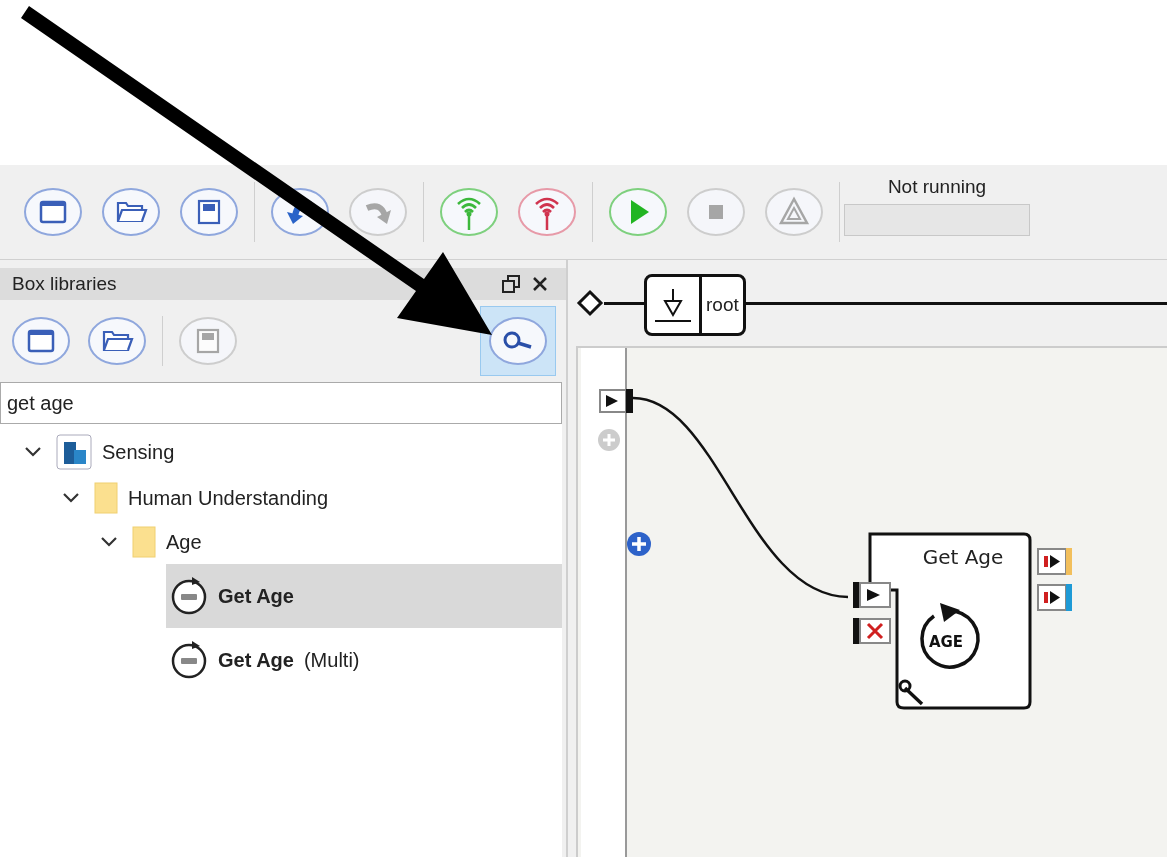 The width and height of the screenshot is (1167, 857). Describe the element at coordinates (540, 284) in the screenshot. I see `close-icon` at that location.